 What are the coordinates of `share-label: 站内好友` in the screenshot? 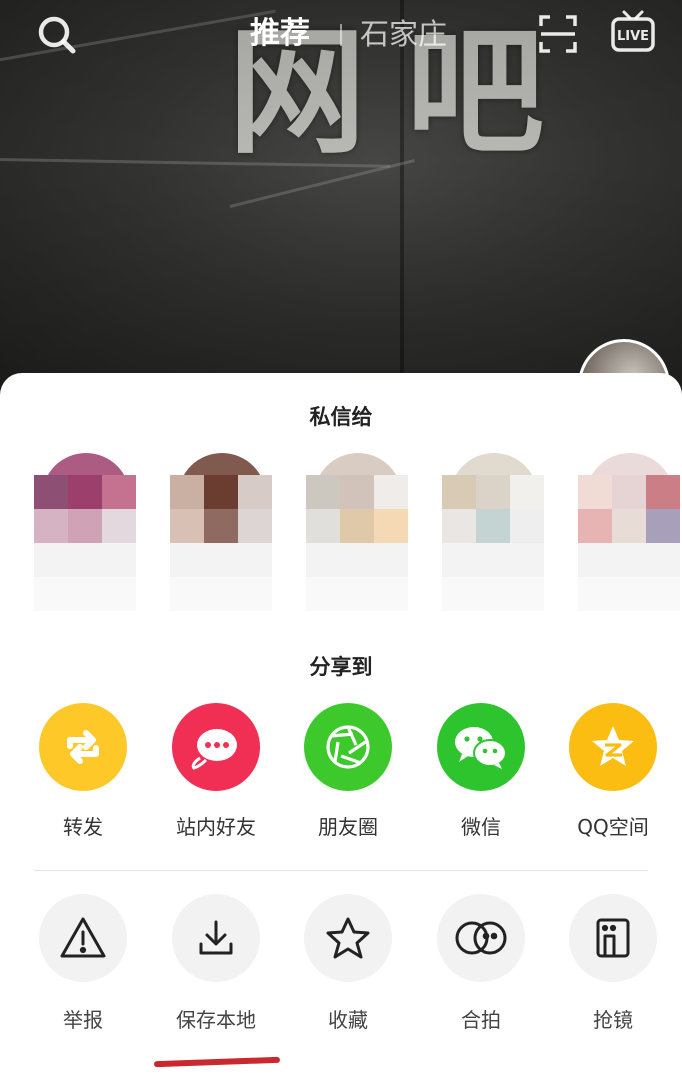 It's located at (216, 827).